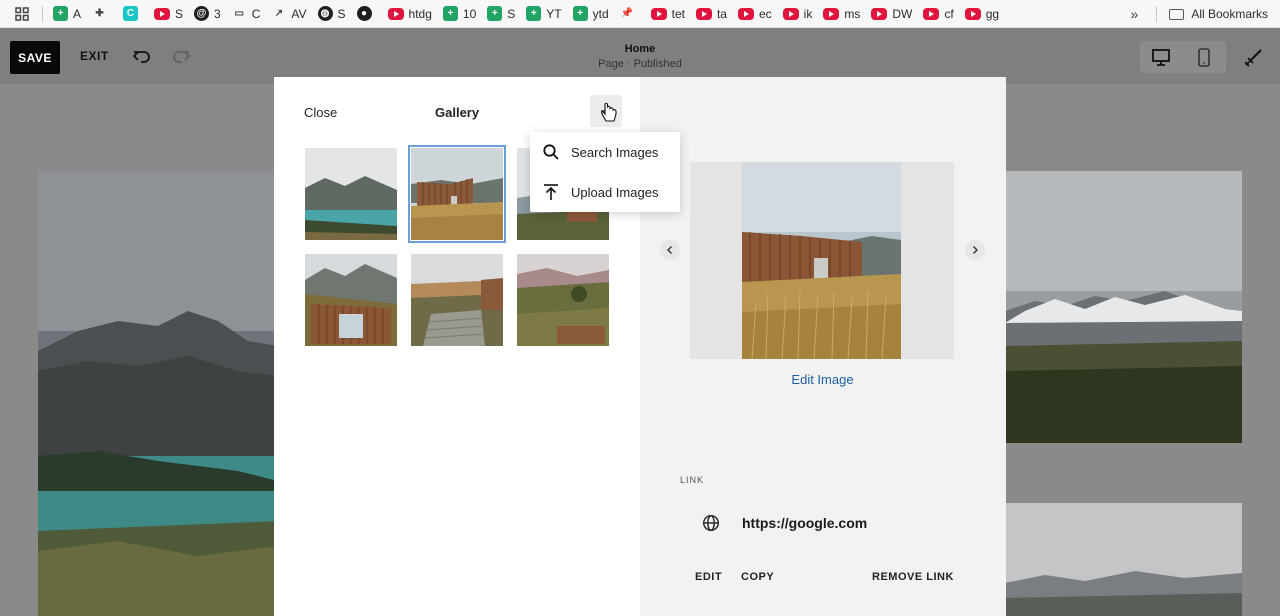 Image resolution: width=1280 pixels, height=616 pixels. I want to click on save-button: SAVE, so click(35, 57).